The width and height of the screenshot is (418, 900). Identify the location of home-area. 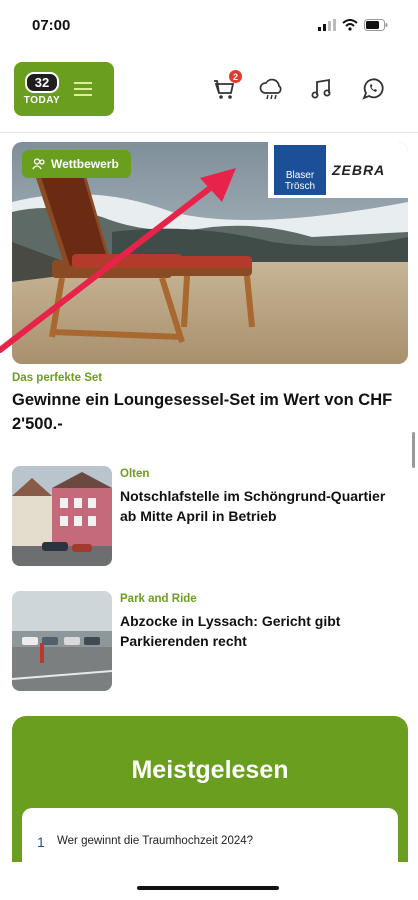
(209, 881).